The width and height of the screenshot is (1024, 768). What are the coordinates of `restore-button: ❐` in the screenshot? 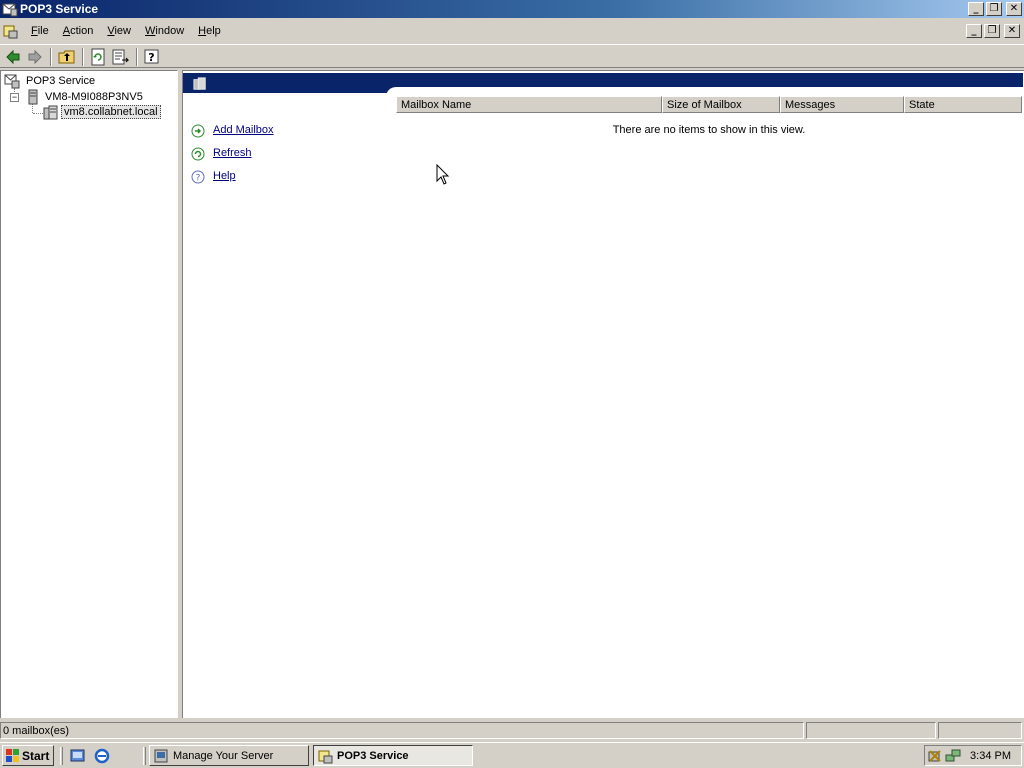 It's located at (994, 9).